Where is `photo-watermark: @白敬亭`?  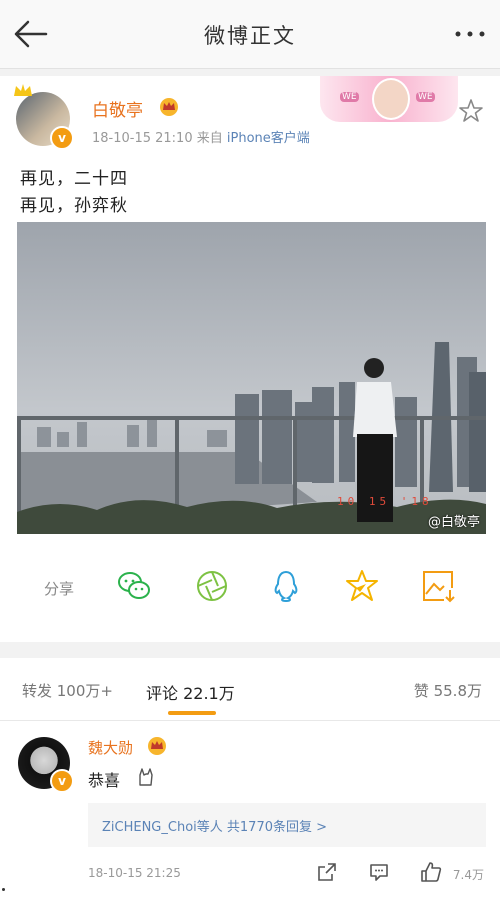 photo-watermark: @白敬亭 is located at coordinates (453, 522).